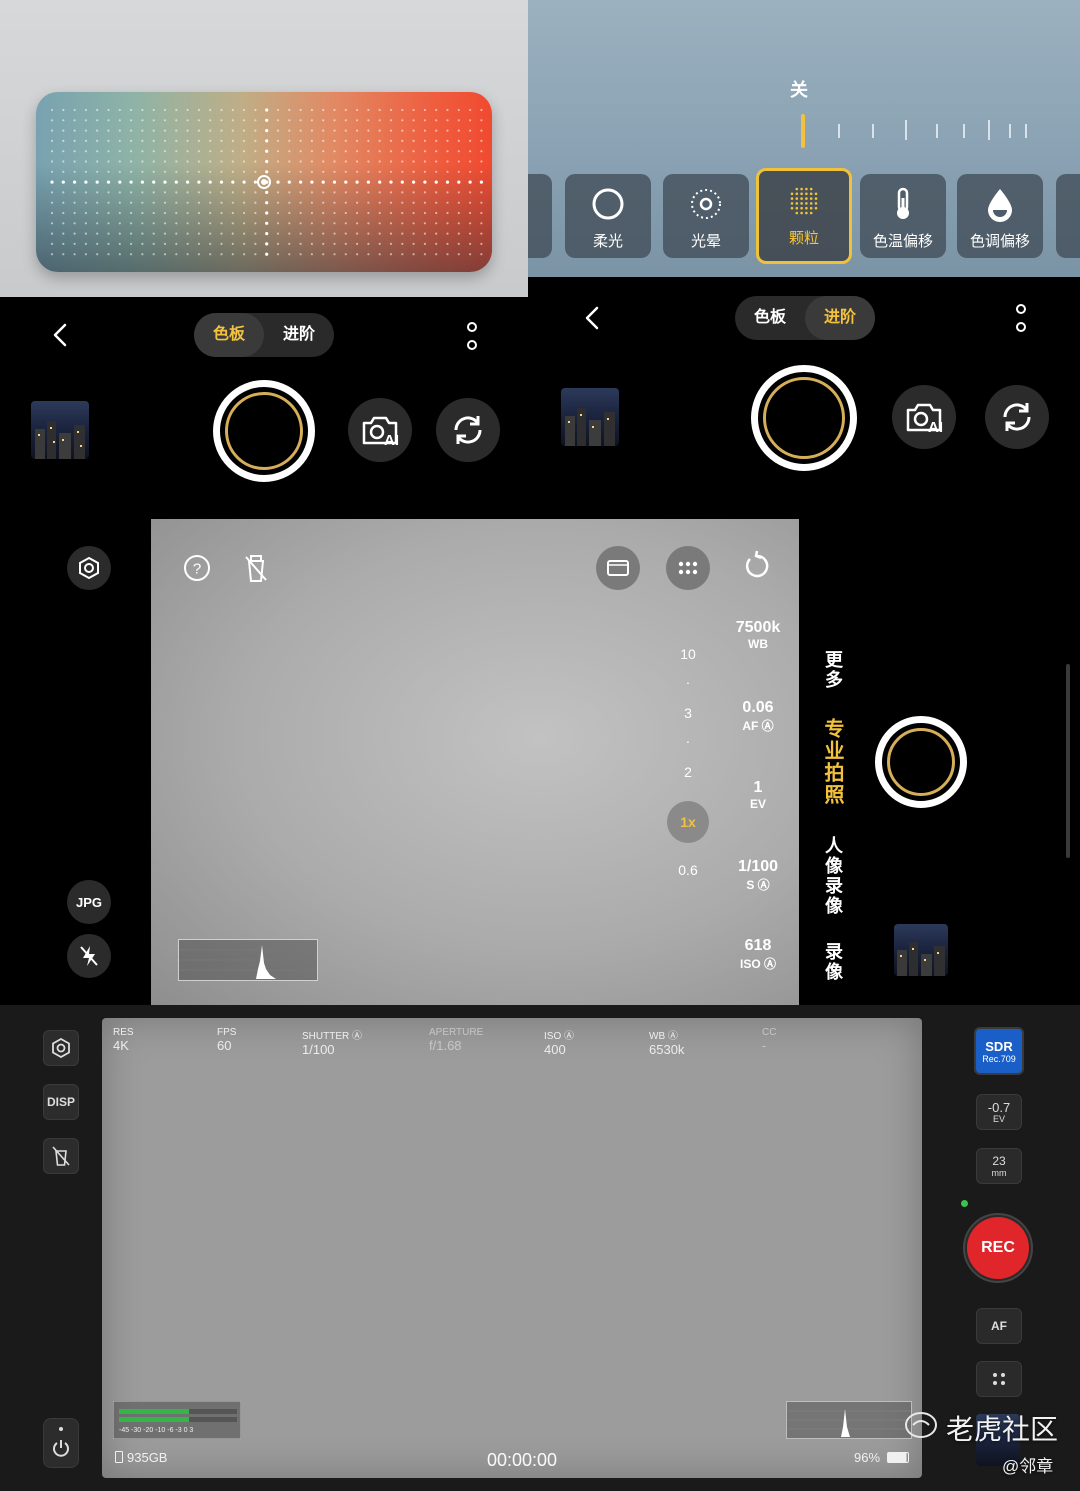 Image resolution: width=1080 pixels, height=1491 pixels. I want to click on focal-unit: mm, so click(999, 1172).